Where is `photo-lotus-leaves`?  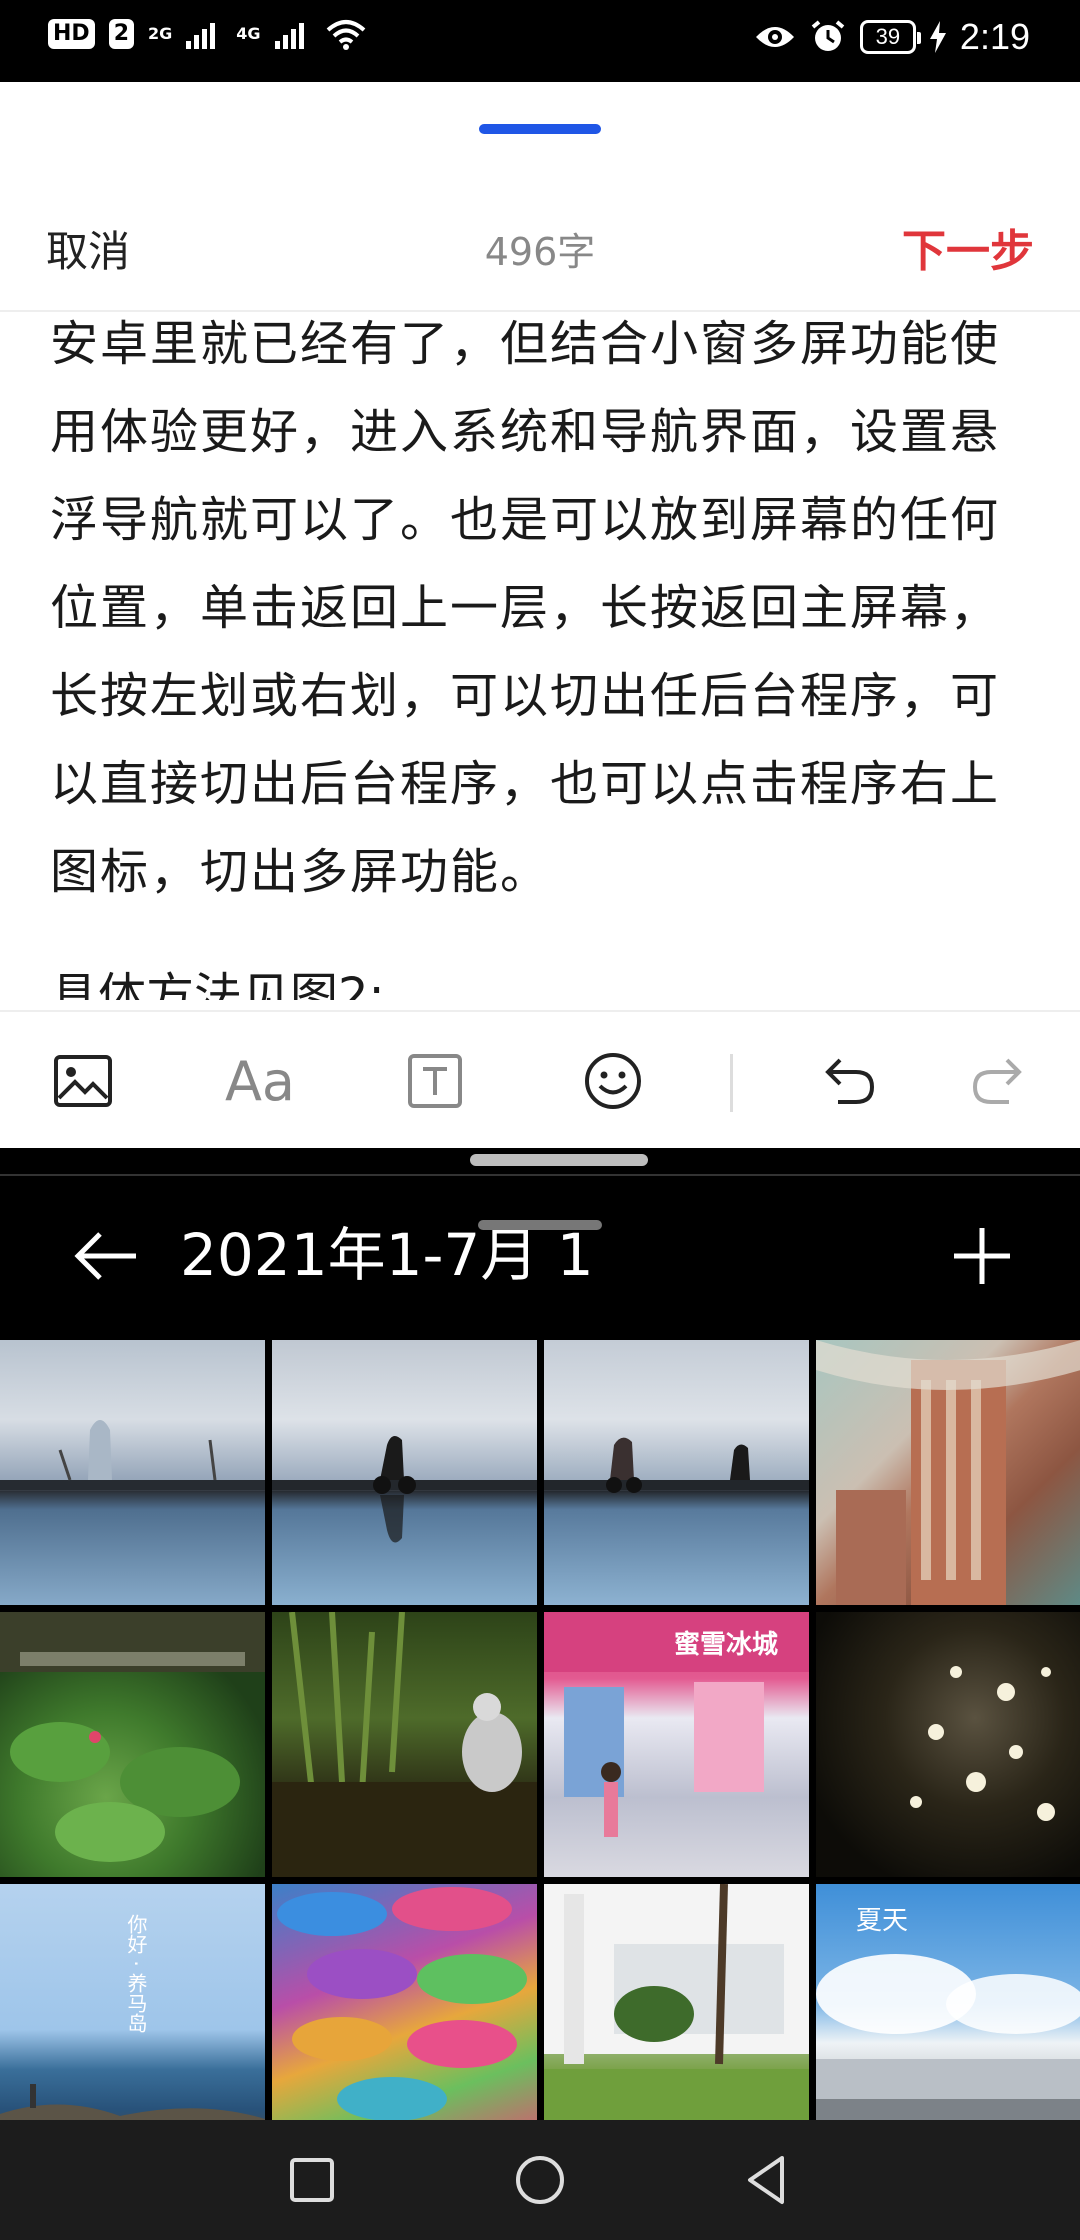
photo-lotus-leaves is located at coordinates (132, 1744).